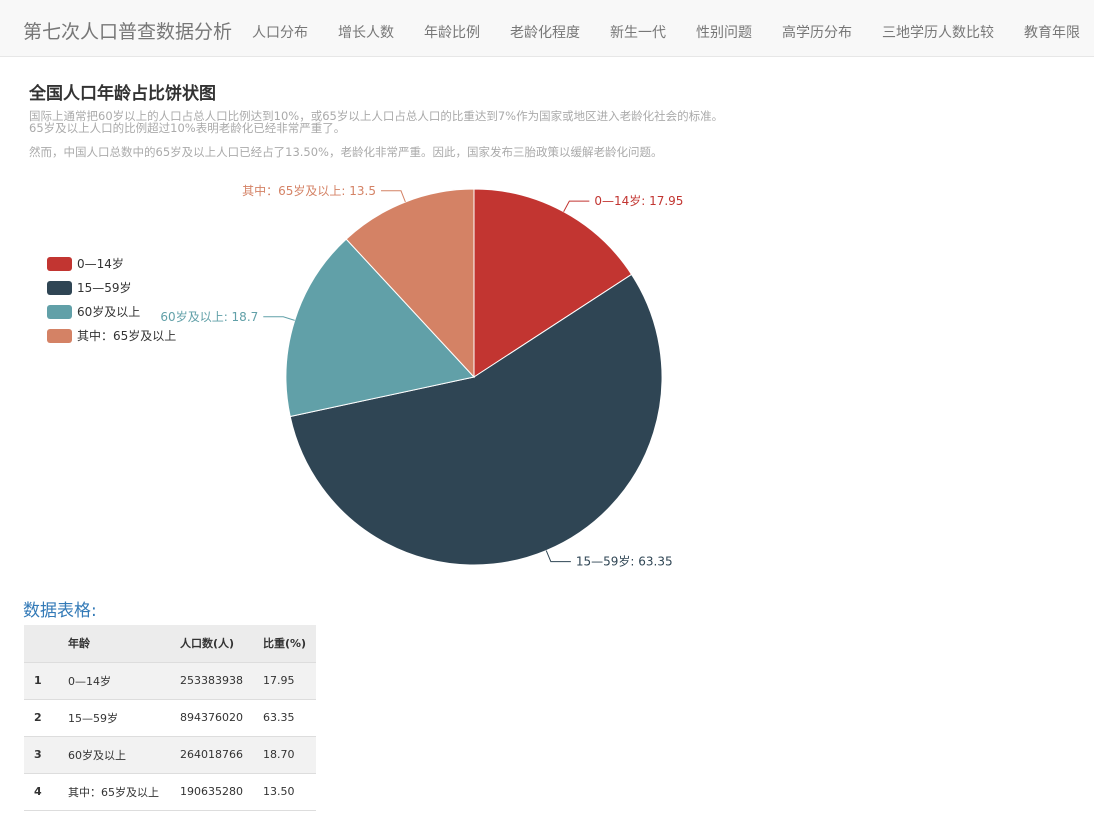 This screenshot has height=822, width=1094. Describe the element at coordinates (638, 200) in the screenshot. I see `pie-label-0-14: 0—14岁: 17.95` at that location.